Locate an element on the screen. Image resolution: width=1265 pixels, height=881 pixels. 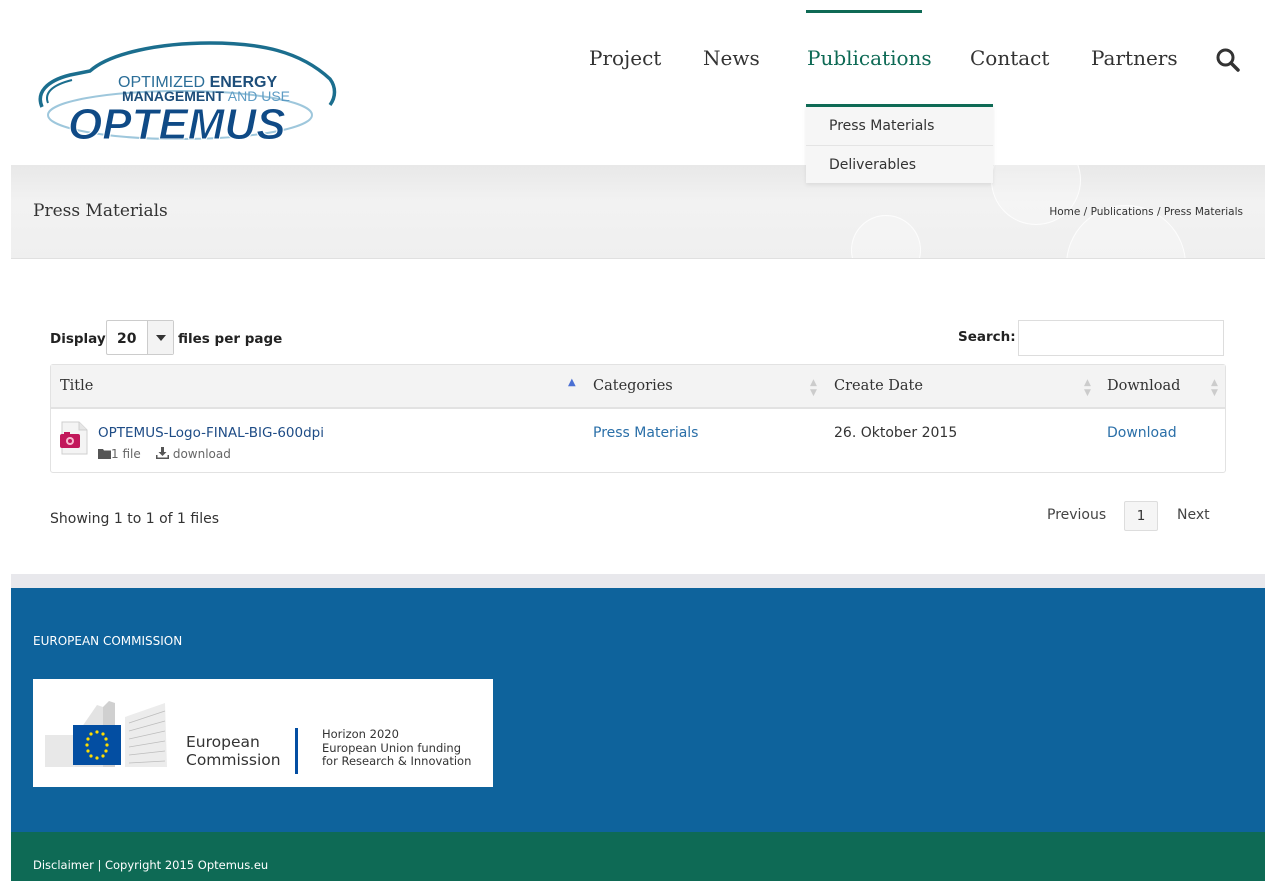
column-header-categories: Categories is located at coordinates (633, 386).